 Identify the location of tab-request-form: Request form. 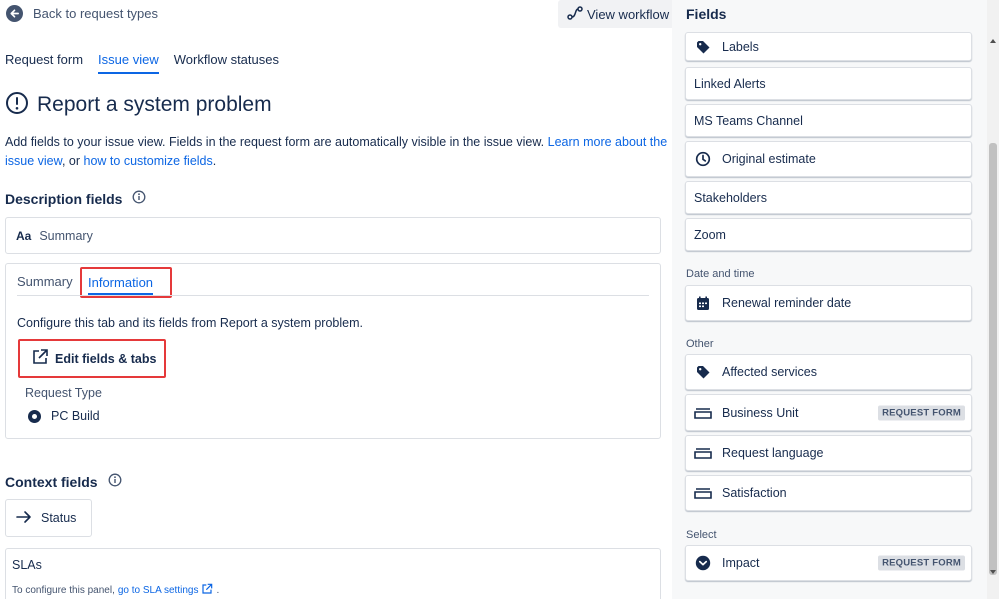
(44, 63).